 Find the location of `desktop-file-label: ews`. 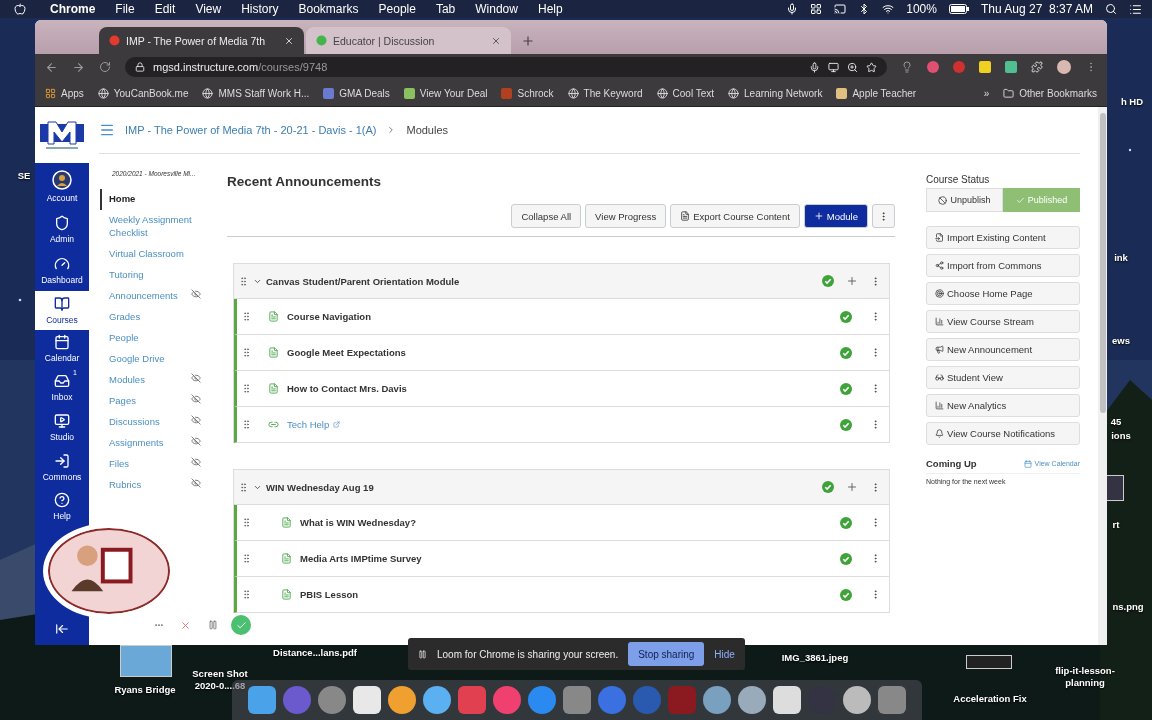

desktop-file-label: ews is located at coordinates (1121, 341).